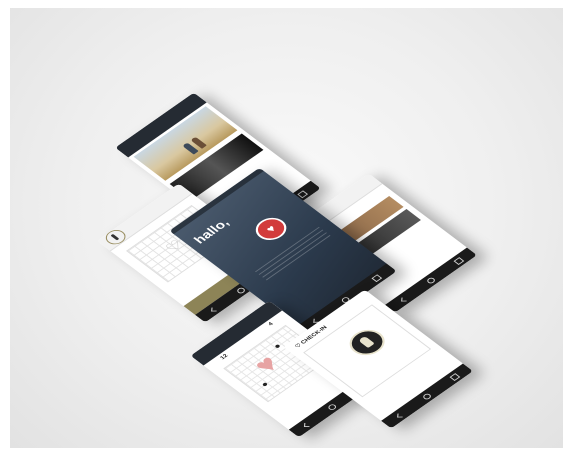  I want to click on android-nav-bar, so click(431, 280).